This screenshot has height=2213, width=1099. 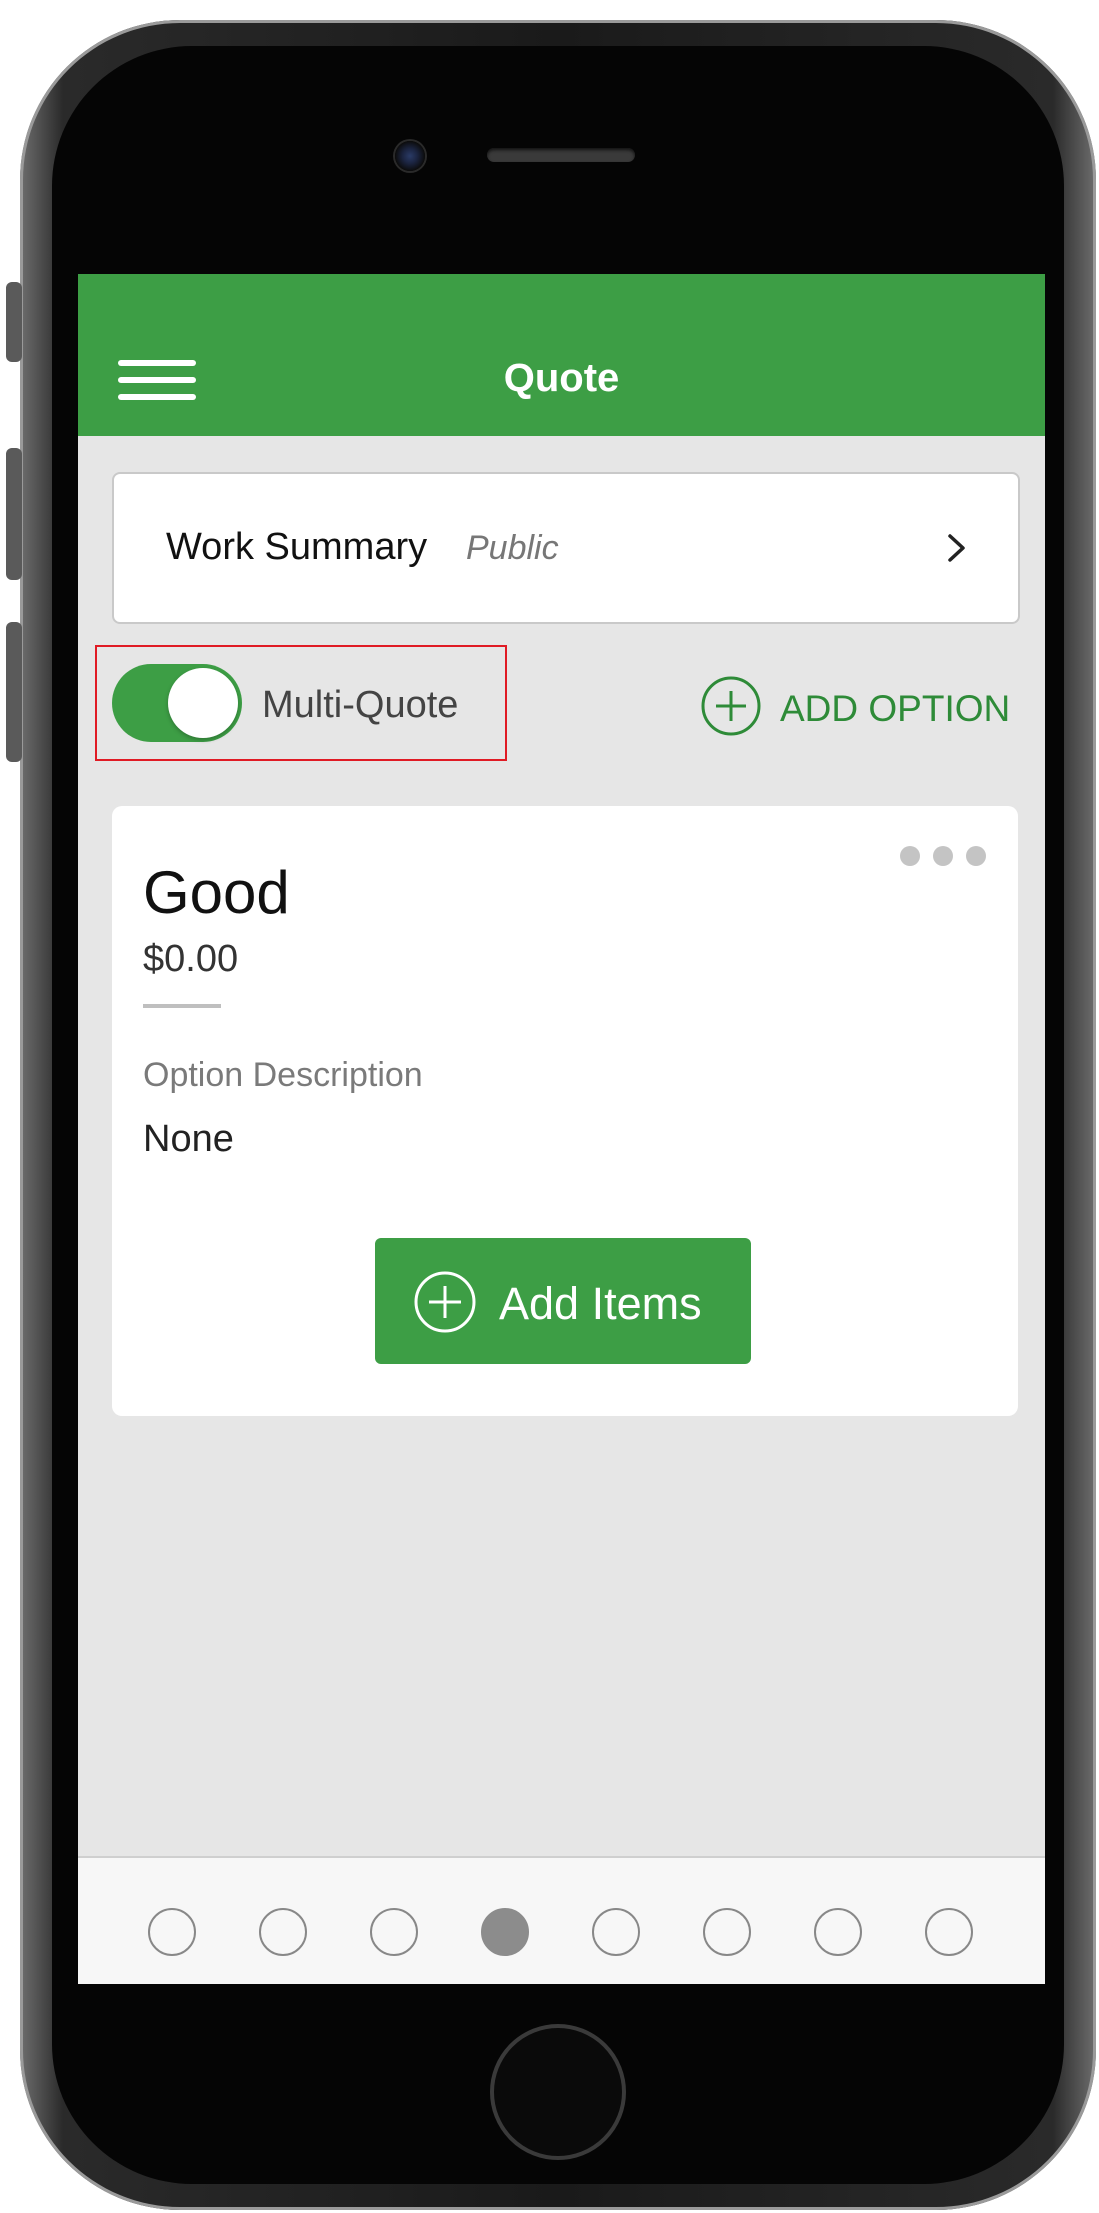 What do you see at coordinates (512, 548) in the screenshot?
I see `visibility-tag: Public` at bounding box center [512, 548].